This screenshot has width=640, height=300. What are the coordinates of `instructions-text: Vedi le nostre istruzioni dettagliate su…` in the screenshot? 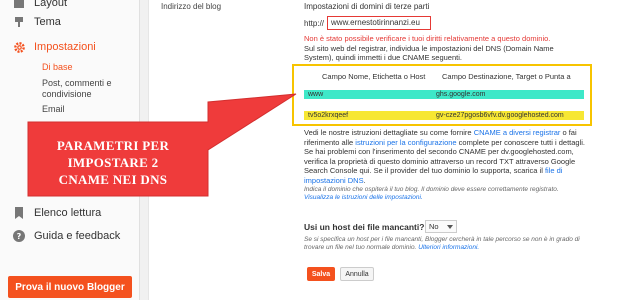 It's located at (446, 156).